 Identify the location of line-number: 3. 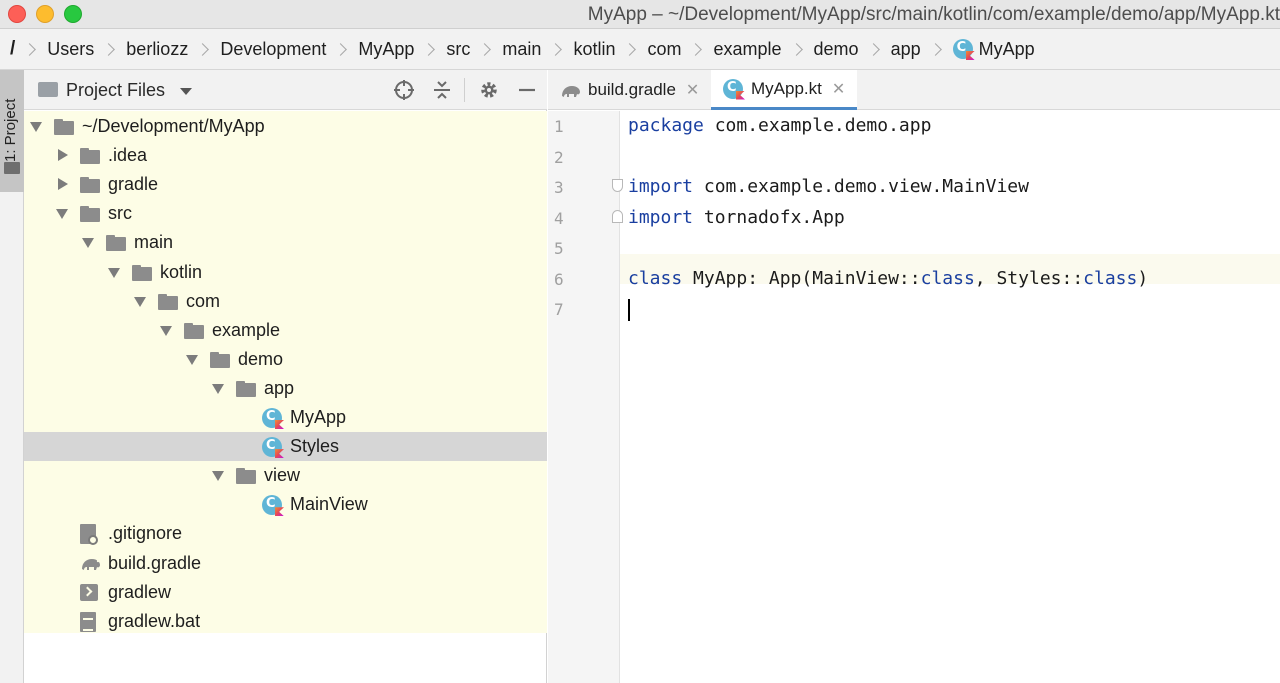
(559, 187).